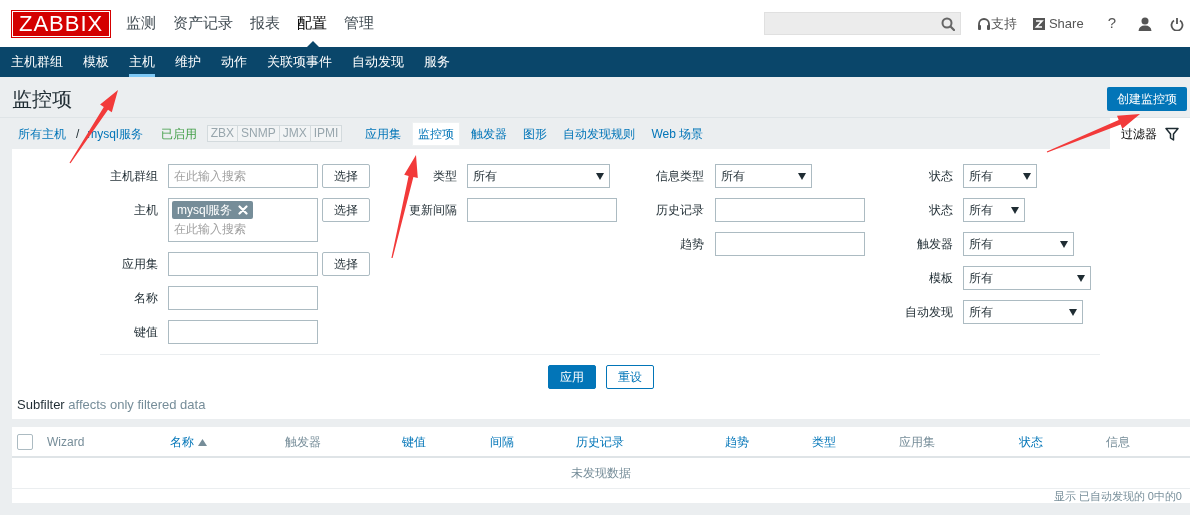 This screenshot has height=515, width=1190. I want to click on column-header: 键值, so click(414, 441).